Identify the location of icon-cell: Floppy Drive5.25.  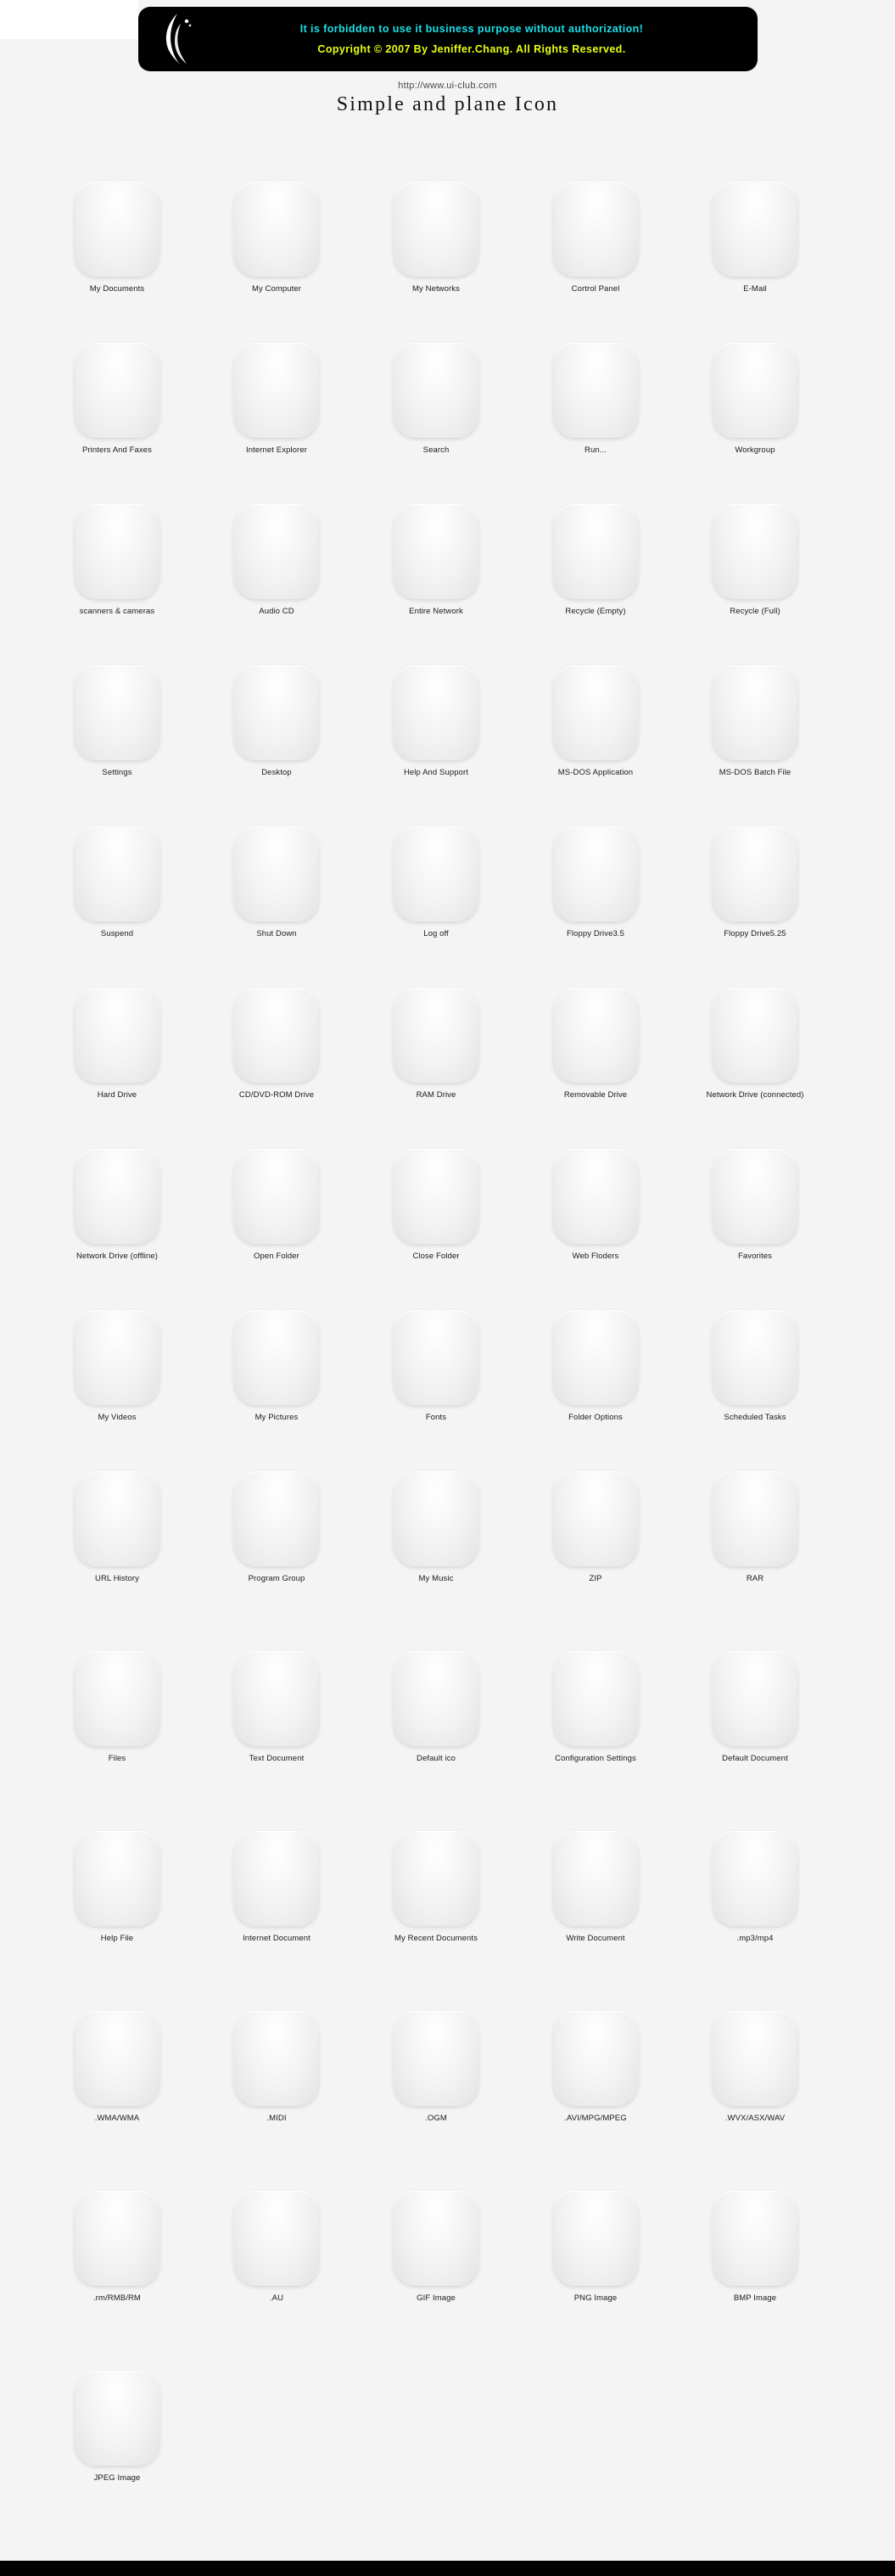
(755, 861).